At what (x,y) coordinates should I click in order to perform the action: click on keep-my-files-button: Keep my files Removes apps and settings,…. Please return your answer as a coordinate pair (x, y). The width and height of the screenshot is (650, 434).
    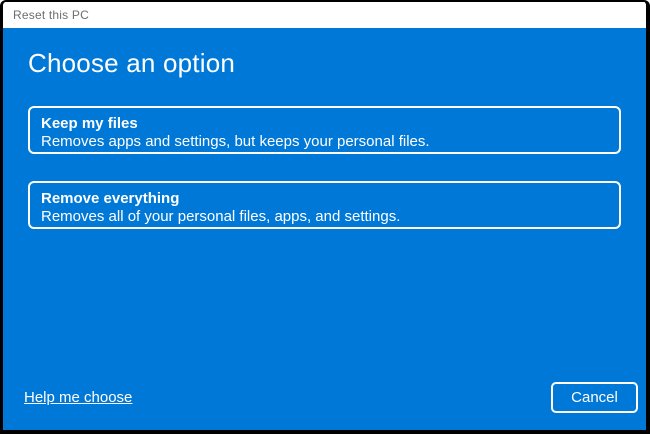
    Looking at the image, I should click on (324, 130).